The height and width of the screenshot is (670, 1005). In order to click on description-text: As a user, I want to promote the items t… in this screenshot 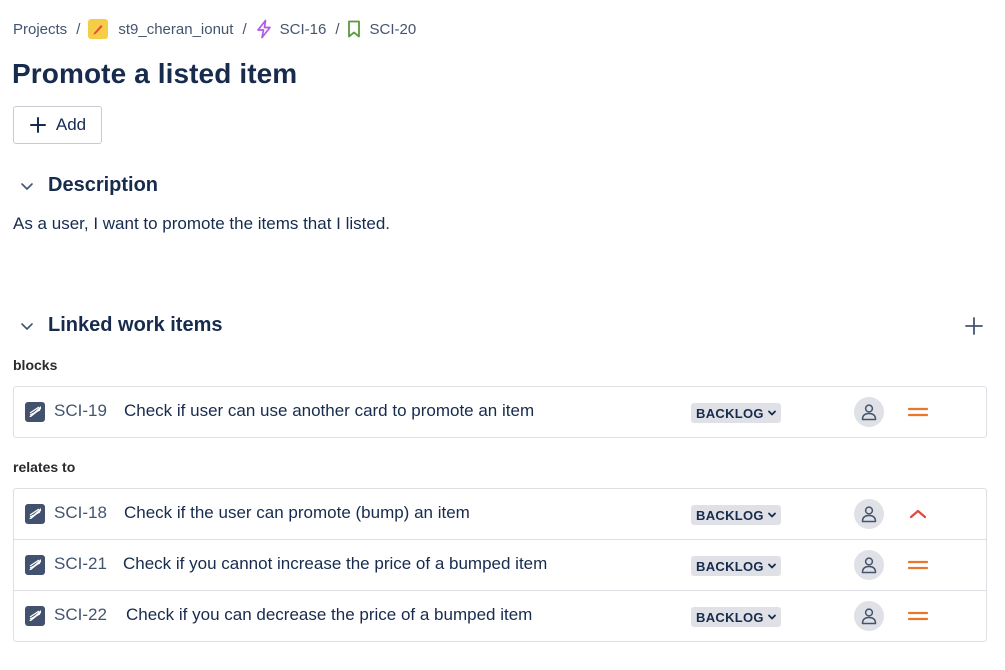, I will do `click(201, 224)`.